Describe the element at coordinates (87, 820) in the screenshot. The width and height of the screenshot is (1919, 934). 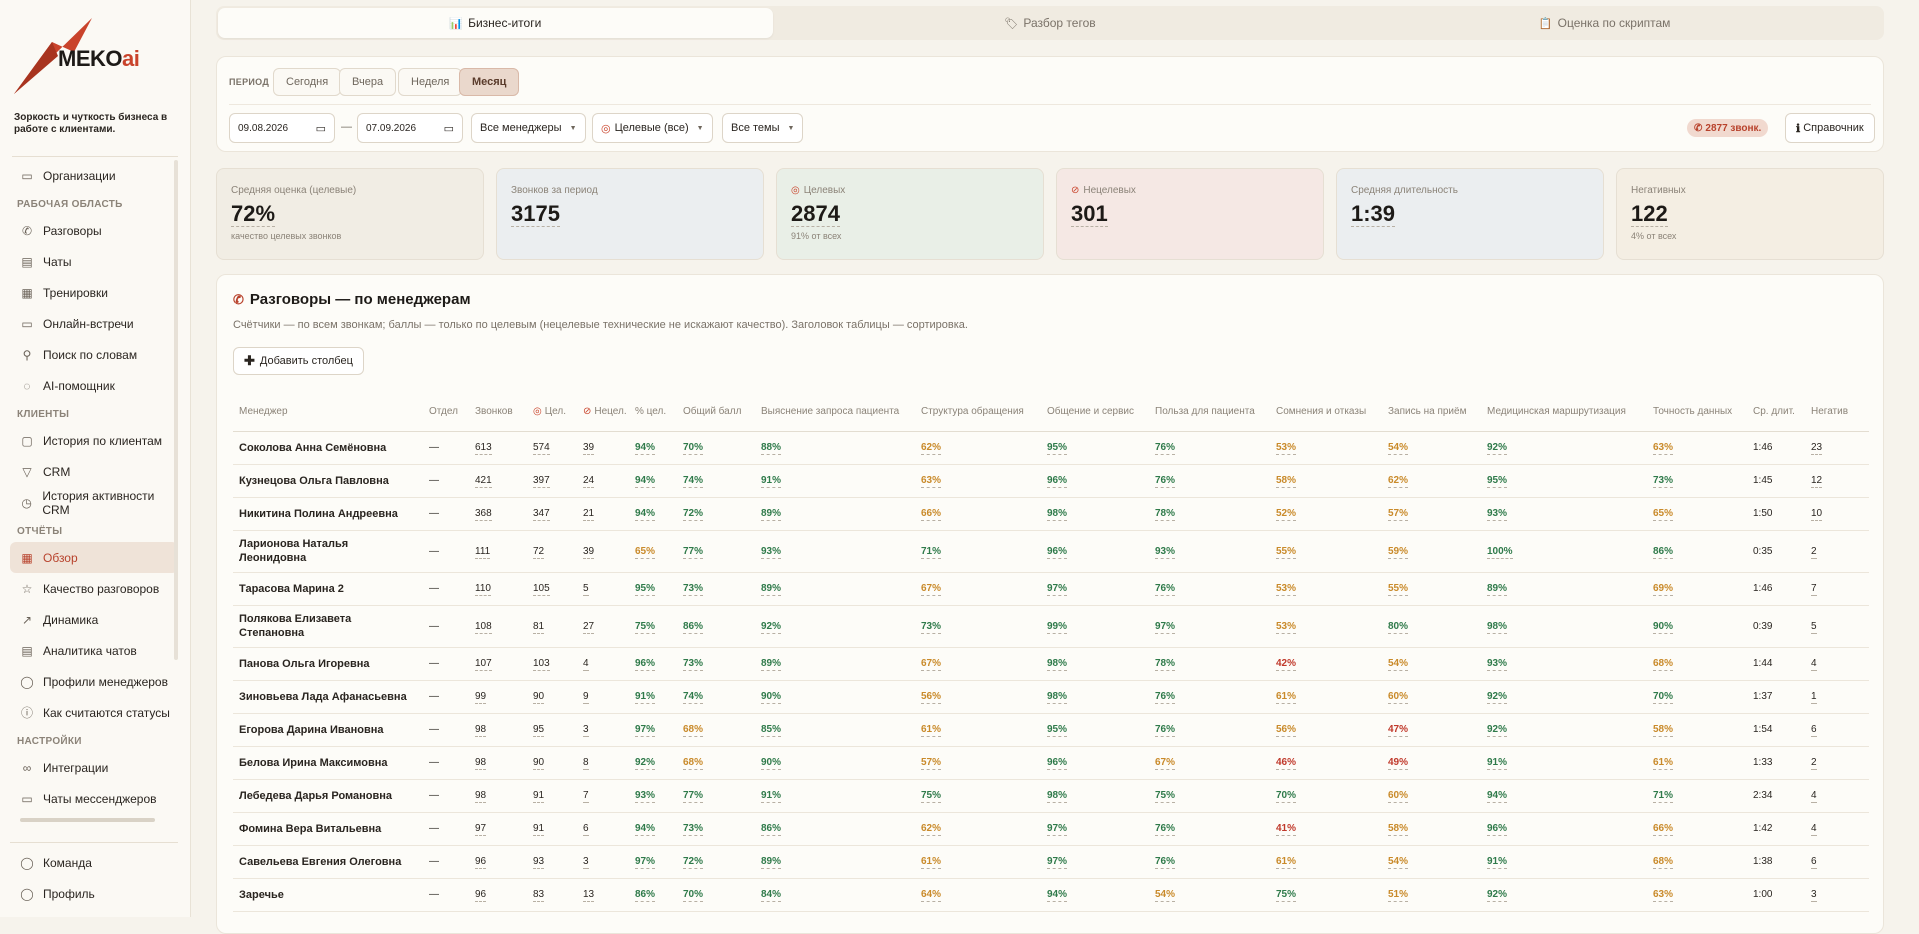
I see `sidebar-scrollbar-horizontal` at that location.